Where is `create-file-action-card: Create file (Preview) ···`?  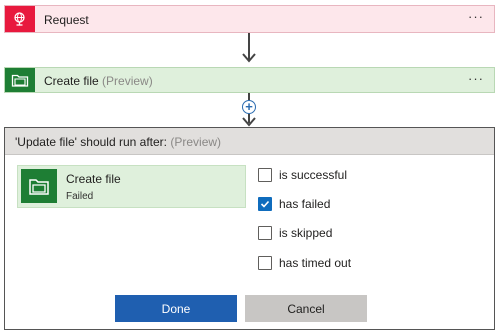
create-file-action-card: Create file (Preview) ··· is located at coordinates (249, 80).